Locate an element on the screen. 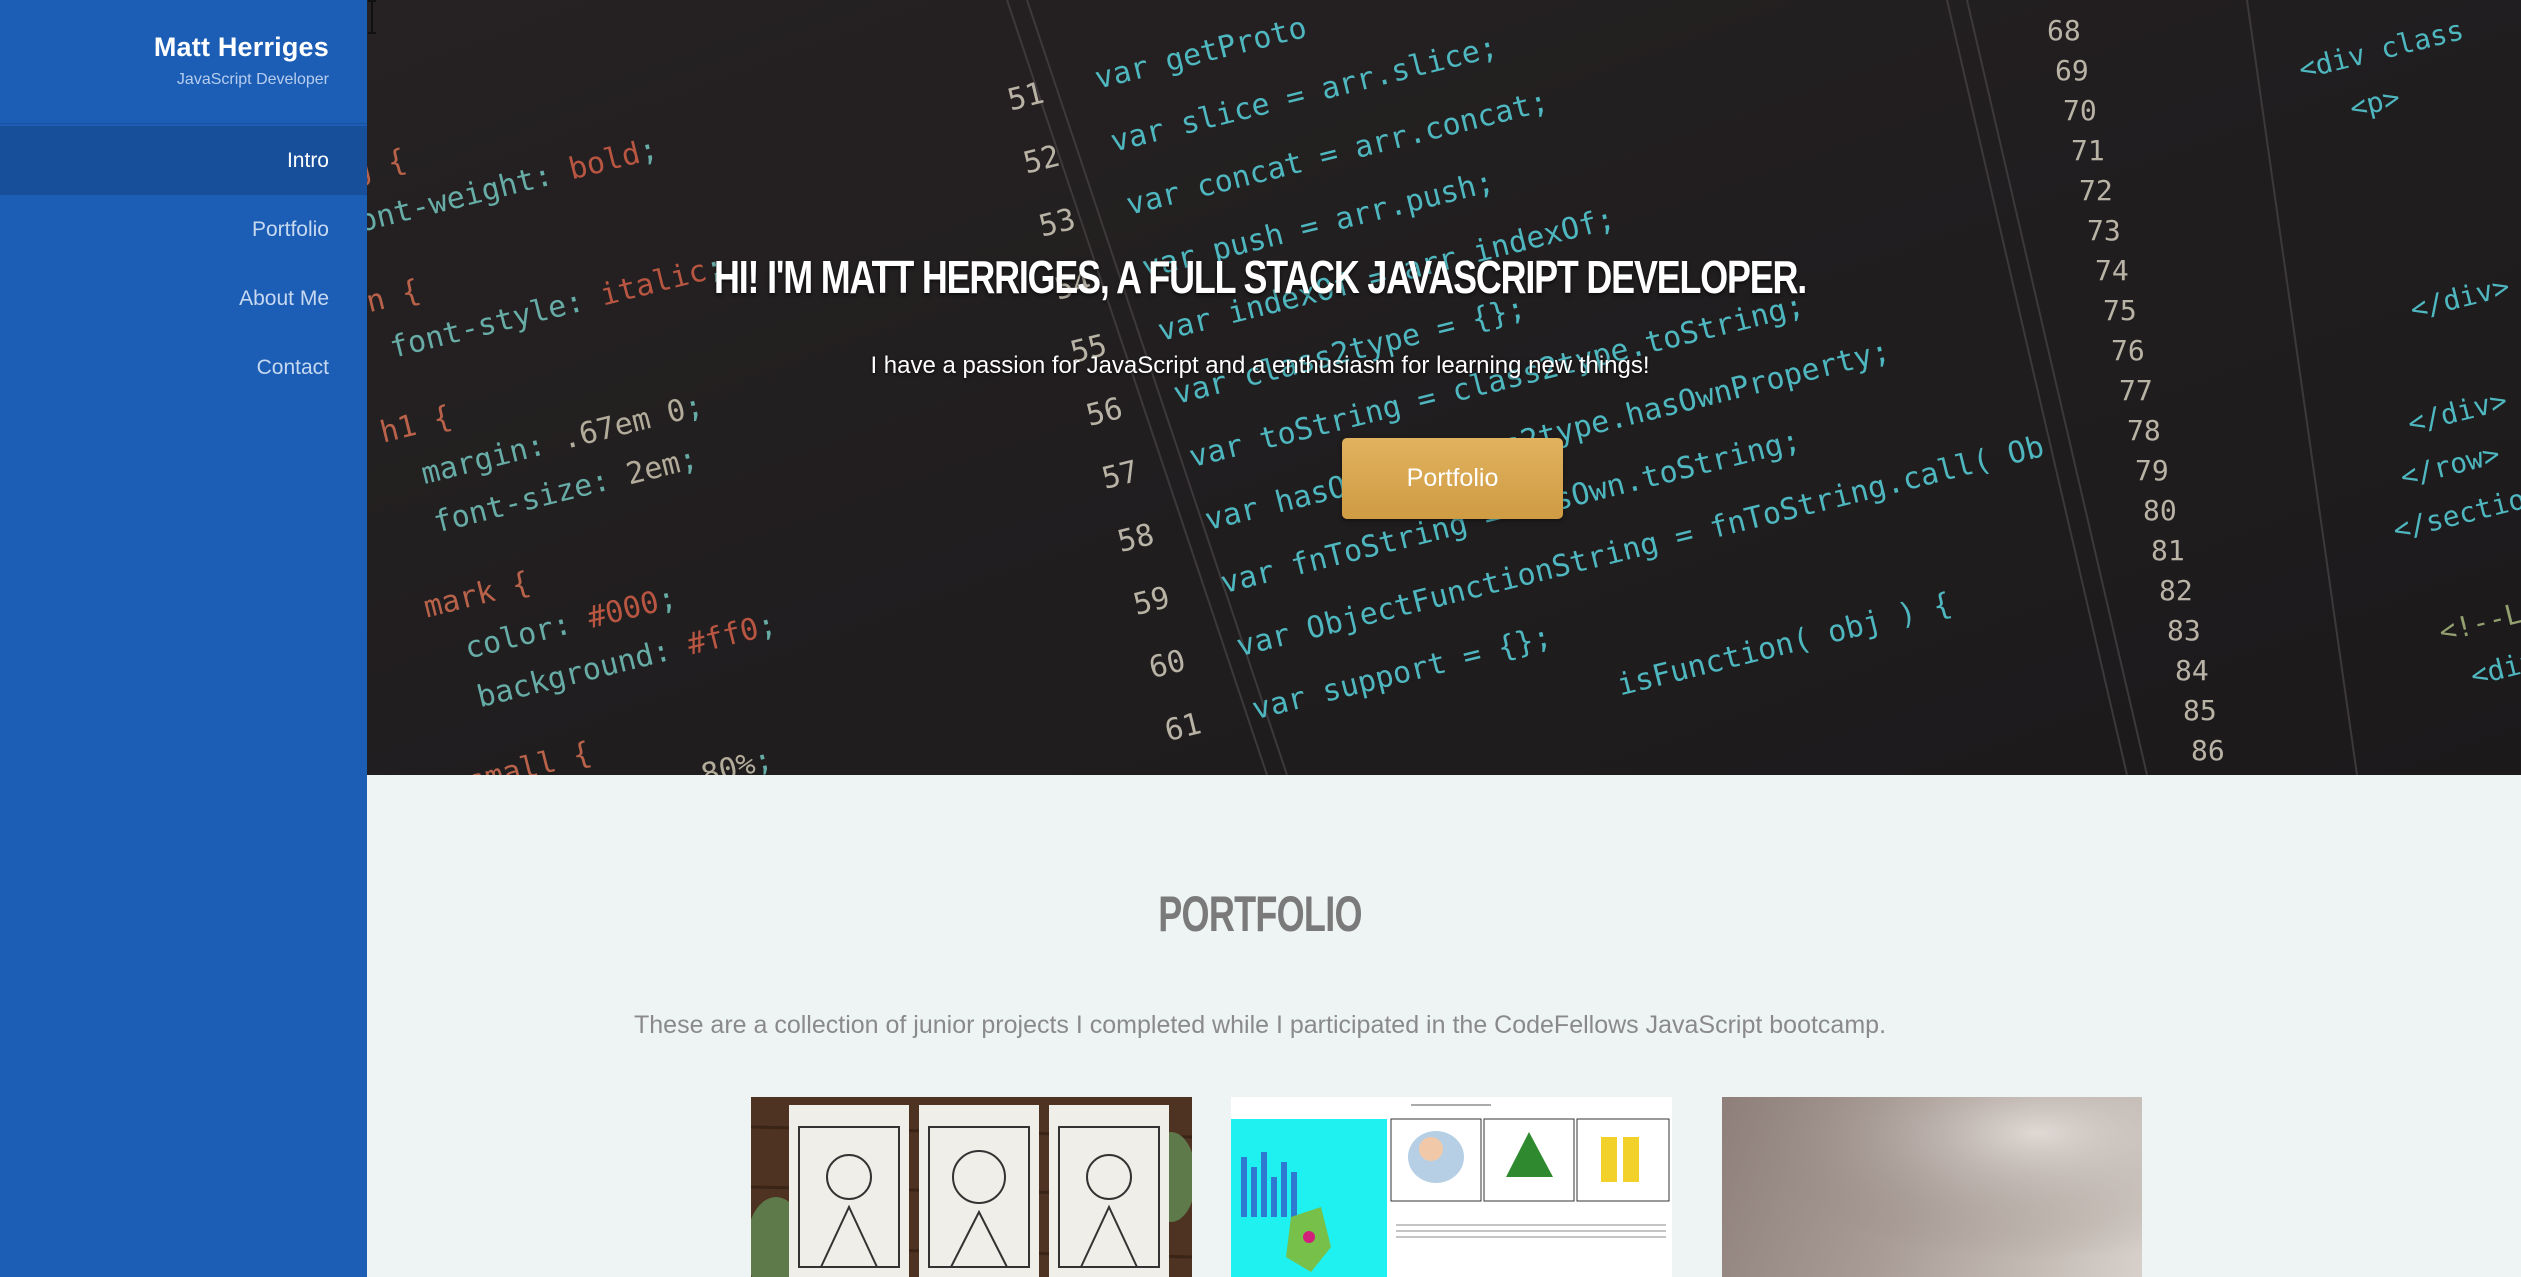 The height and width of the screenshot is (1277, 2521). brand-name: Matt Herriges is located at coordinates (164, 47).